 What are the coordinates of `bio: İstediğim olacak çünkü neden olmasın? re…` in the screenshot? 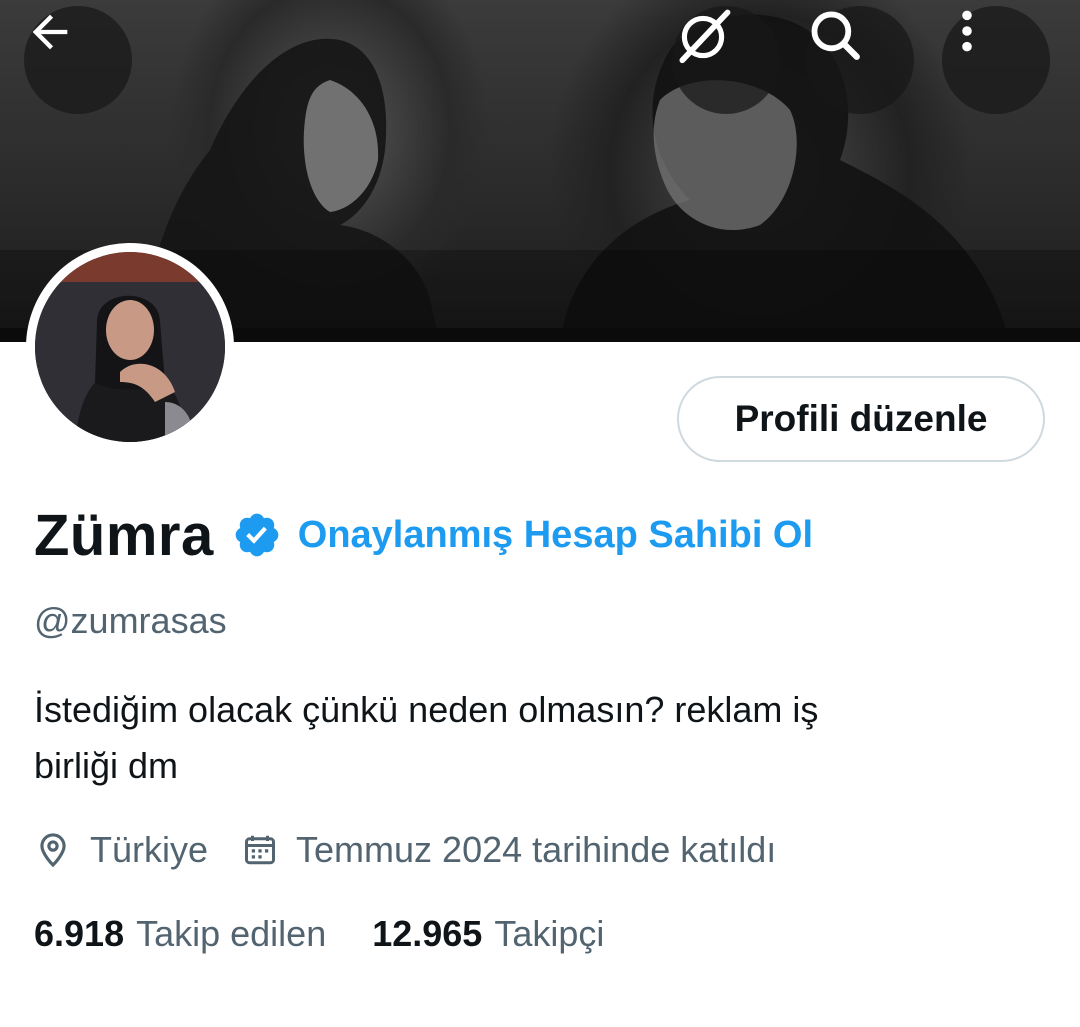 It's located at (529, 738).